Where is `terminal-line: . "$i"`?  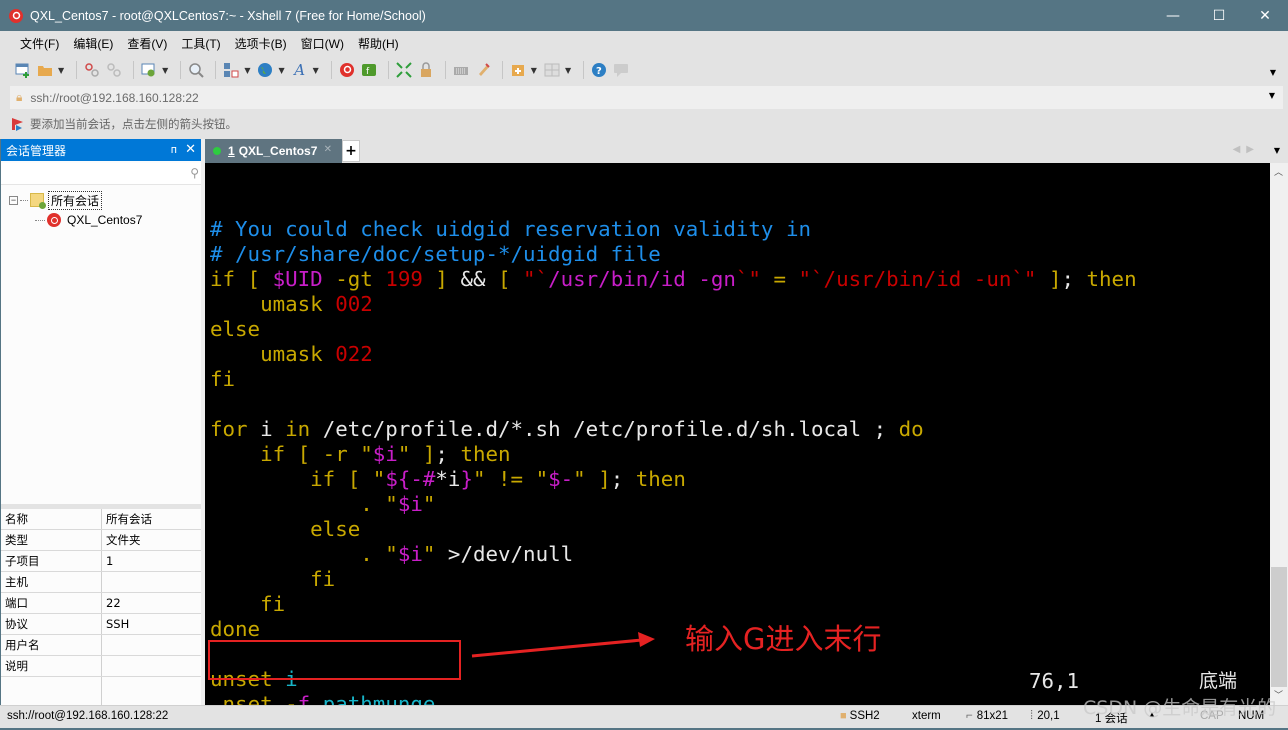 terminal-line: . "$i" is located at coordinates (740, 504).